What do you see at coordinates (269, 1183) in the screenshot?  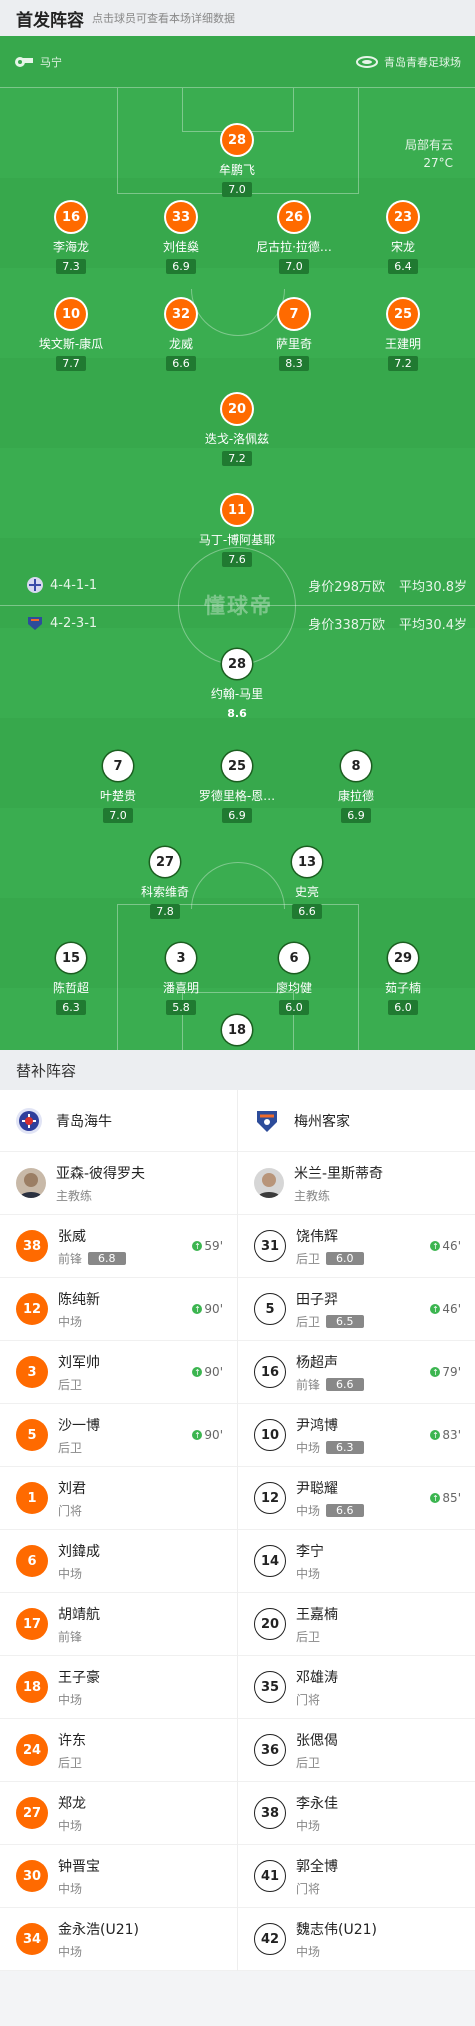 I see `coach-avatar` at bounding box center [269, 1183].